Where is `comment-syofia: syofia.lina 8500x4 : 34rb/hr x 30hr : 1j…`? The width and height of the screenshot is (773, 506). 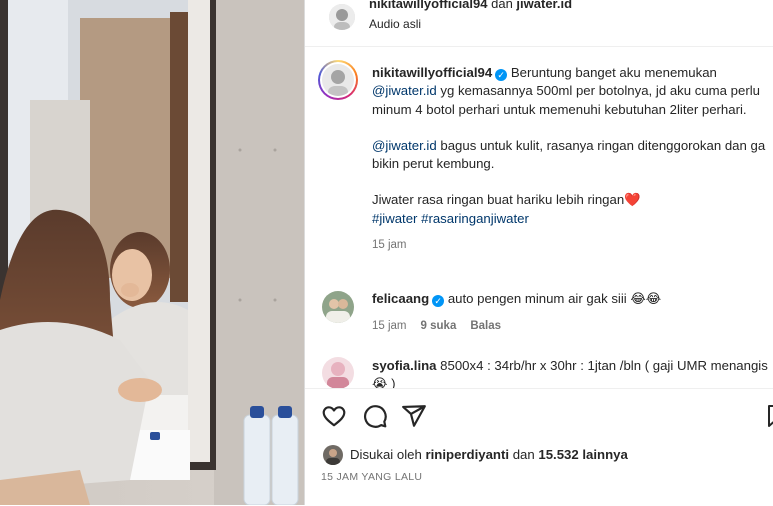 comment-syofia: syofia.lina 8500x4 : 34rb/hr x 30hr : 1j… is located at coordinates (572, 372).